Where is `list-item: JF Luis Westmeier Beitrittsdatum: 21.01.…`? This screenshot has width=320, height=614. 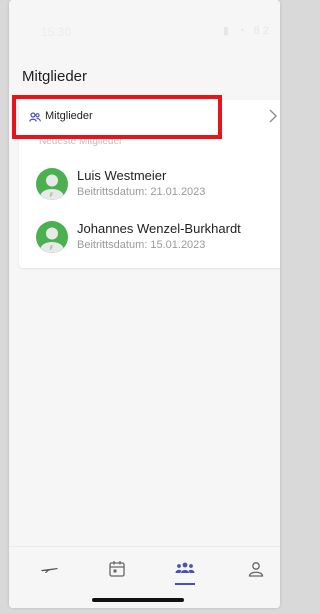
list-item: JF Luis Westmeier Beitrittsdatum: 21.01.… is located at coordinates (149, 190).